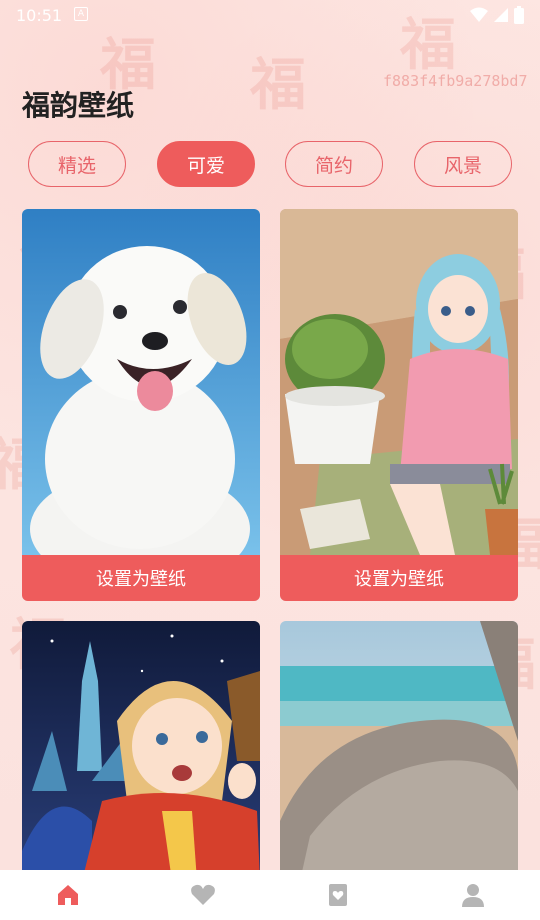 The image size is (540, 920). What do you see at coordinates (270, 895) in the screenshot?
I see `bottom-navigation` at bounding box center [270, 895].